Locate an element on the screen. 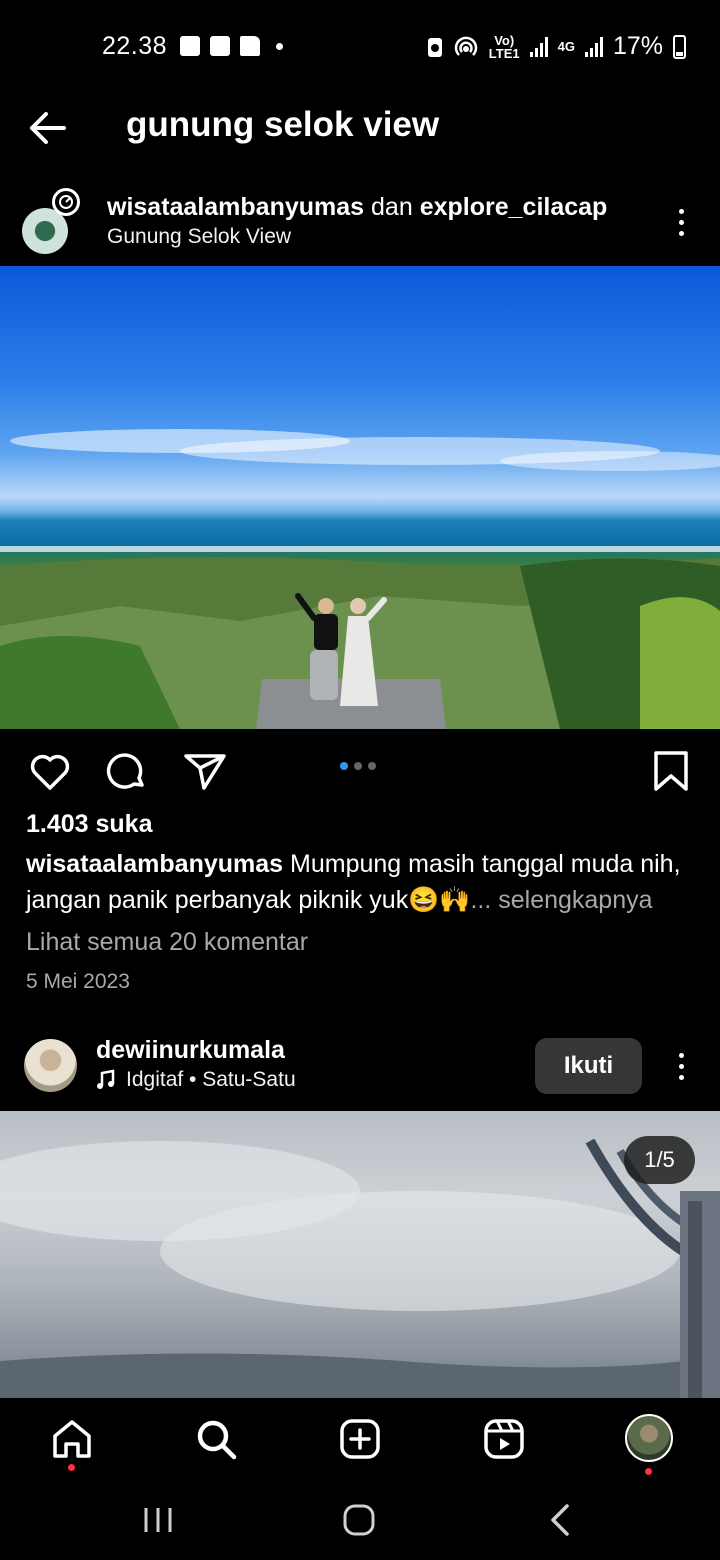 The height and width of the screenshot is (1560, 720). reels-icon is located at coordinates (504, 1439).